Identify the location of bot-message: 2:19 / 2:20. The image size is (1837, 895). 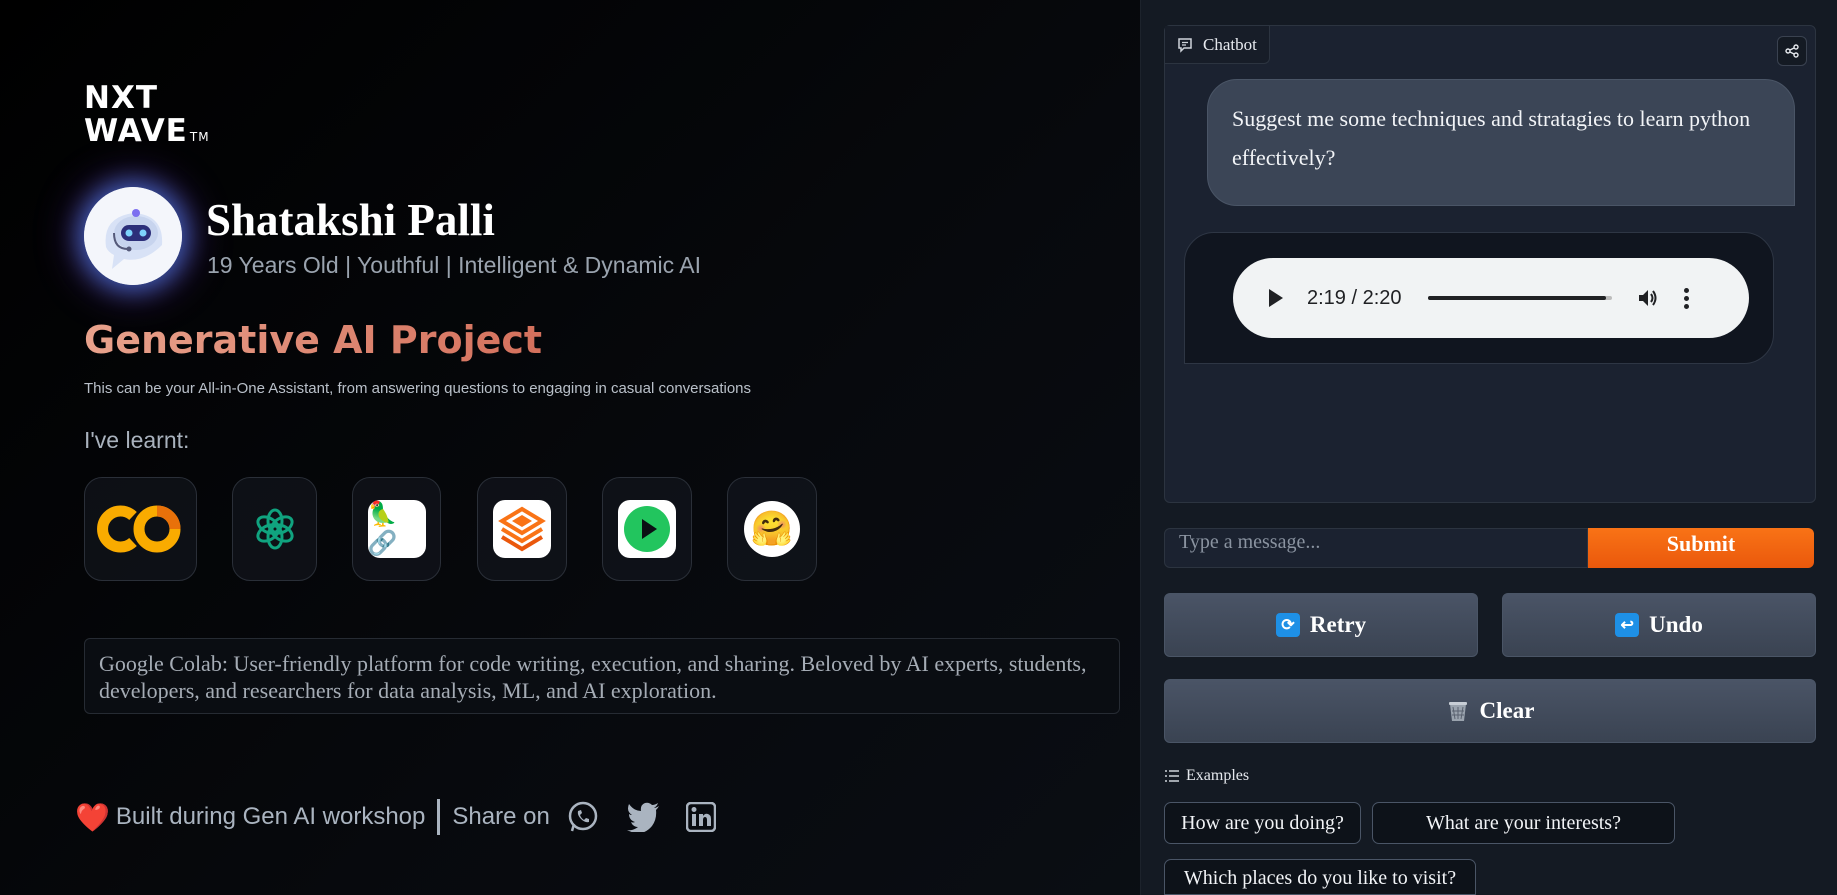
(1479, 298).